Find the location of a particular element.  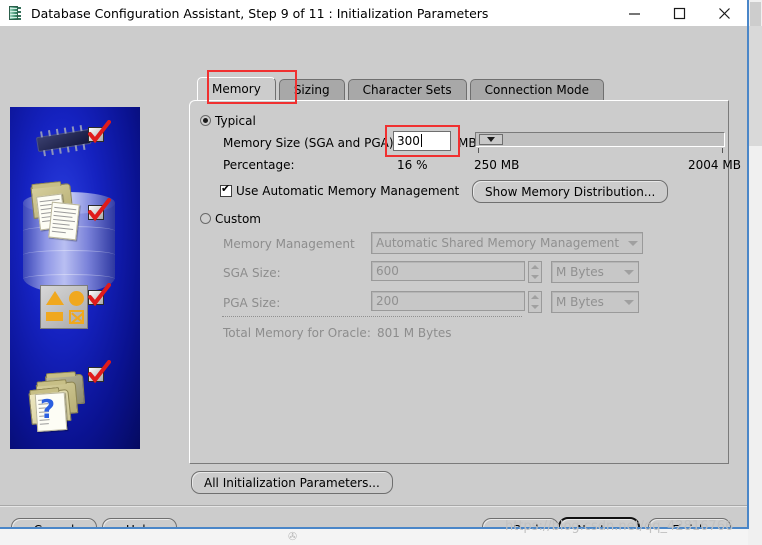

window-controls is located at coordinates (679, 13).